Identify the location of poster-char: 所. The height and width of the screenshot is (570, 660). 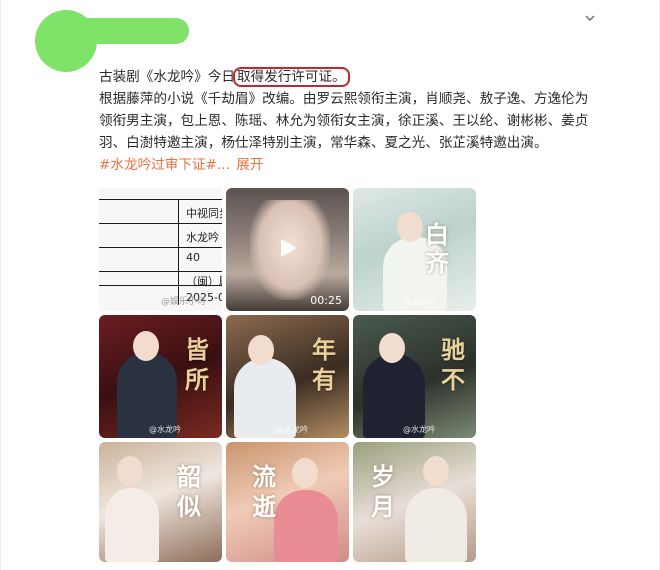
(197, 379).